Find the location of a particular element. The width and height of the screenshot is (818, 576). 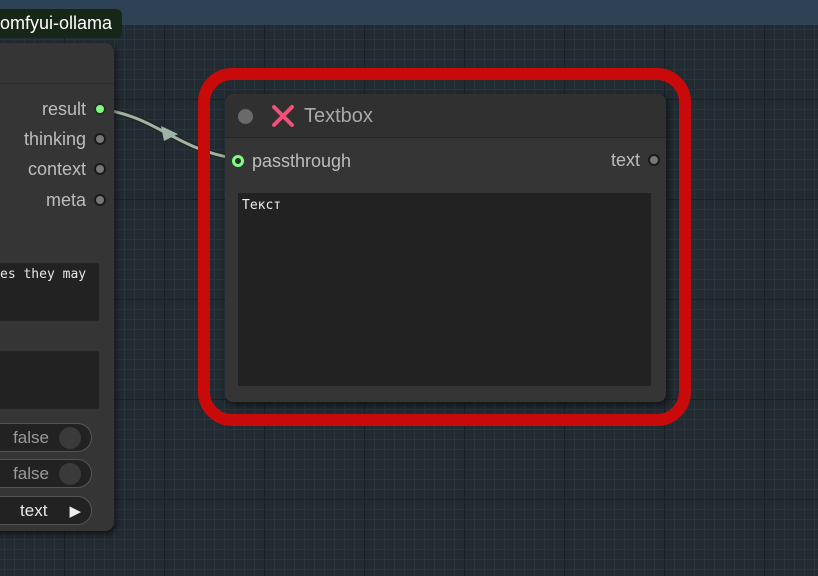

toggle-widget-2: false is located at coordinates (46, 473).